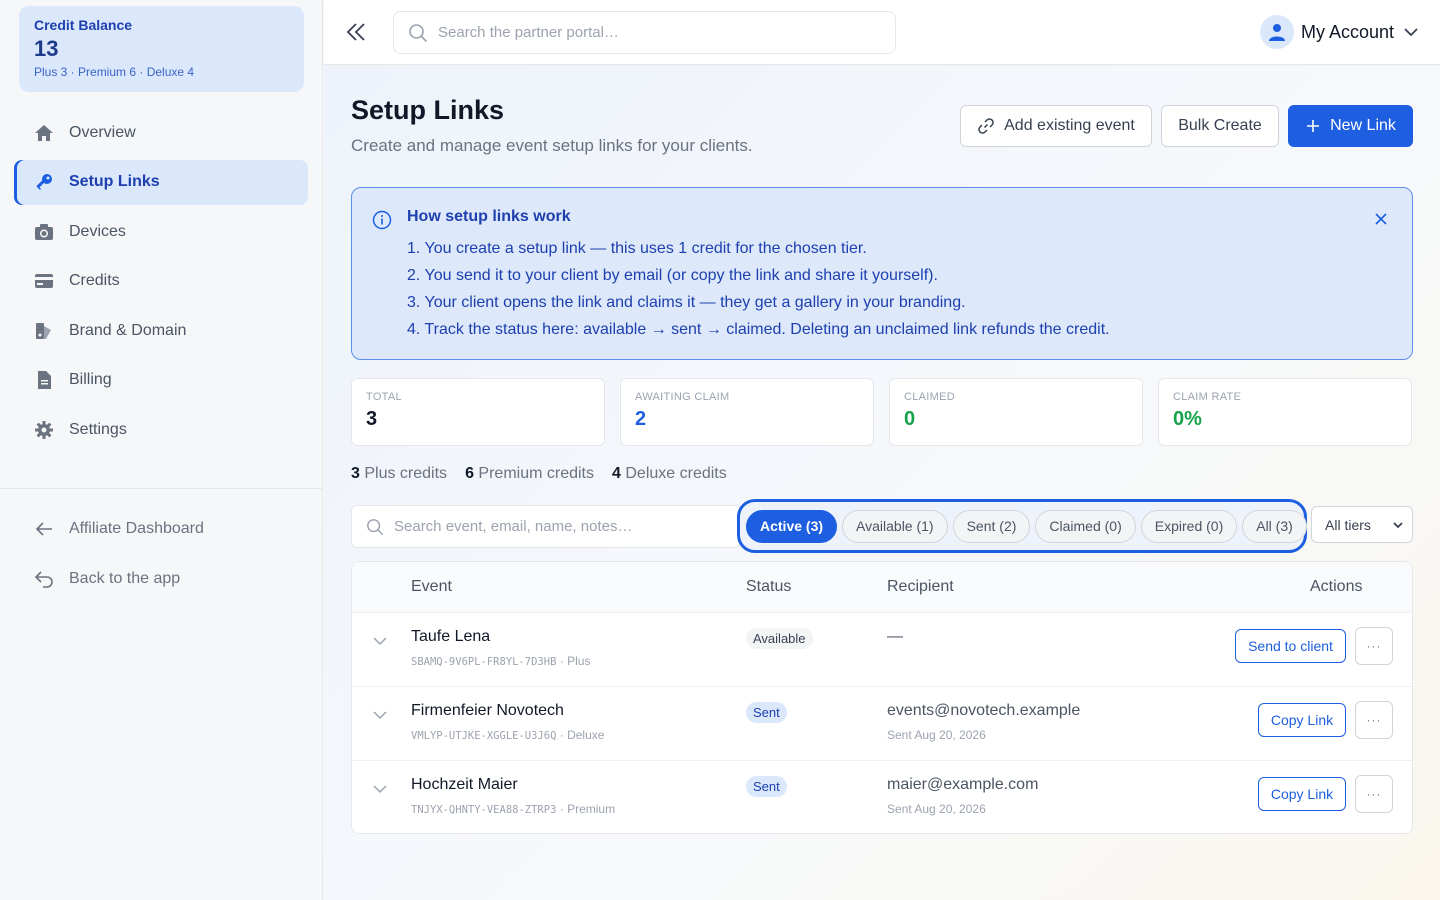 The image size is (1440, 900). I want to click on send-to-client-button: Send to client, so click(1290, 646).